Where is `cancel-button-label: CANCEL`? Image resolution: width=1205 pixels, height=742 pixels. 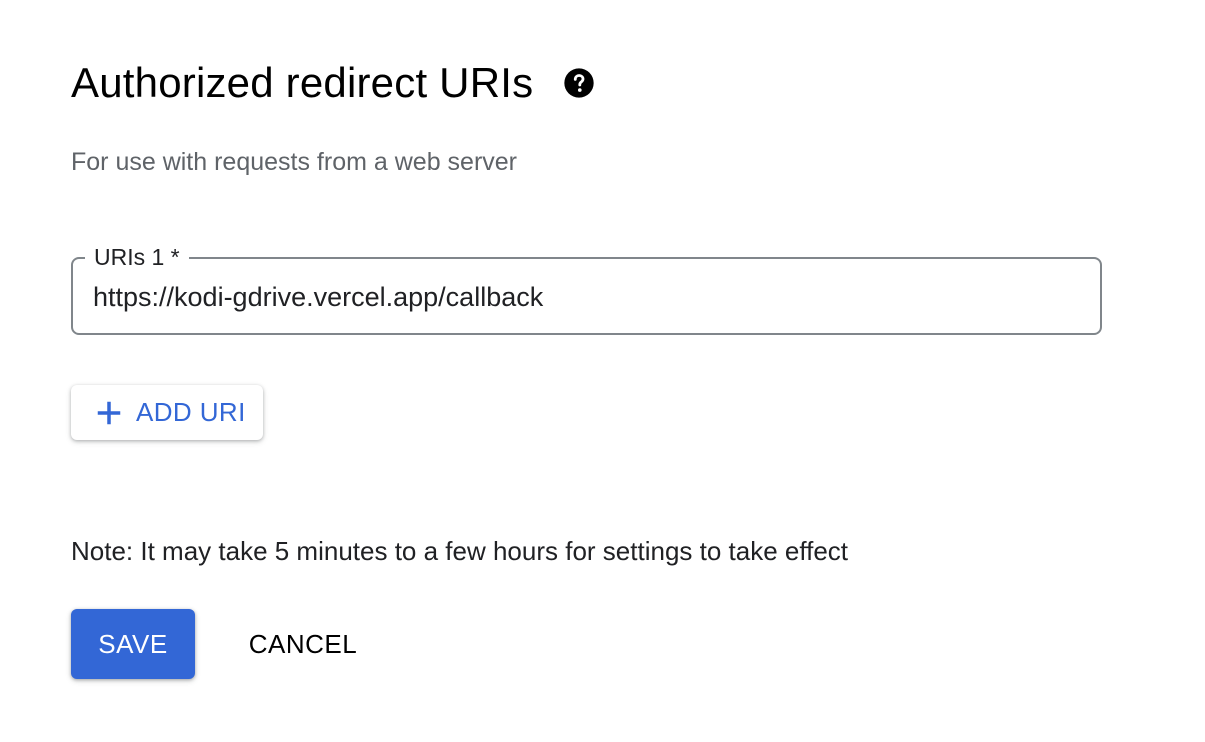 cancel-button-label: CANCEL is located at coordinates (303, 643).